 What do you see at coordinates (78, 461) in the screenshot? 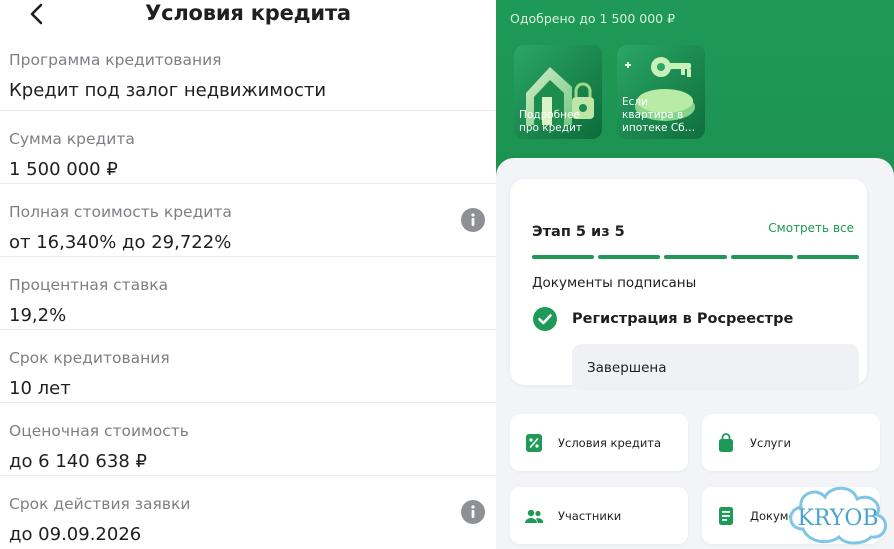
I see `condition-value: до 6 140 638 ₽` at bounding box center [78, 461].